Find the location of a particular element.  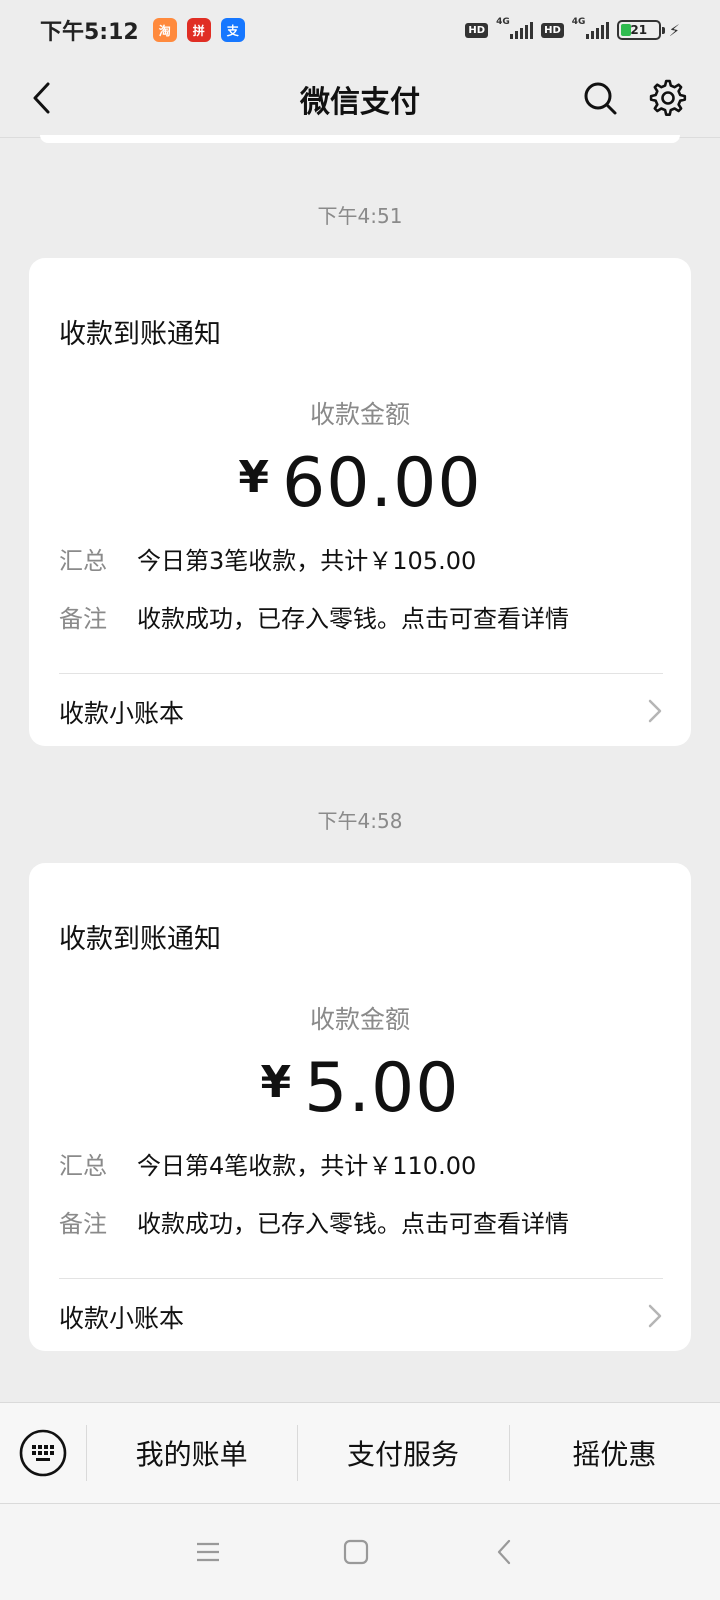

menu-shake-offers: 摇优惠 is located at coordinates (614, 1453).